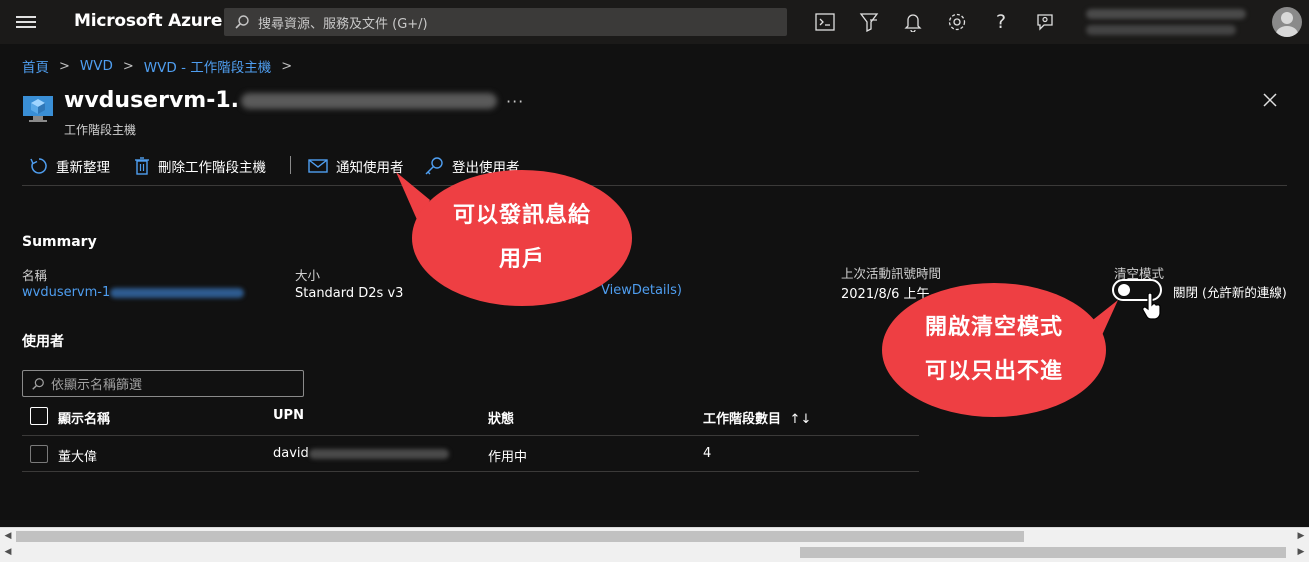  What do you see at coordinates (281, 100) in the screenshot?
I see `page-title: wvduservm-1.` at bounding box center [281, 100].